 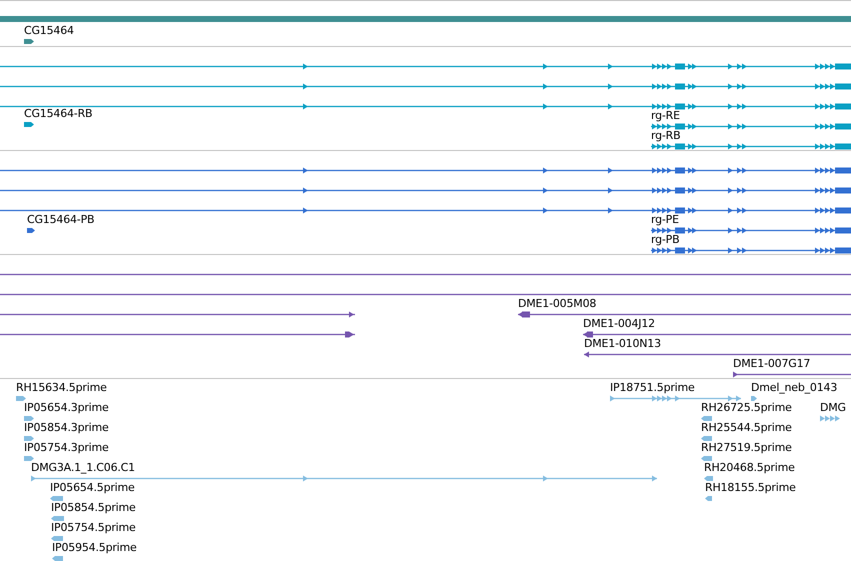 What do you see at coordinates (746, 427) in the screenshot?
I see `feature-label: RH25544.5prime` at bounding box center [746, 427].